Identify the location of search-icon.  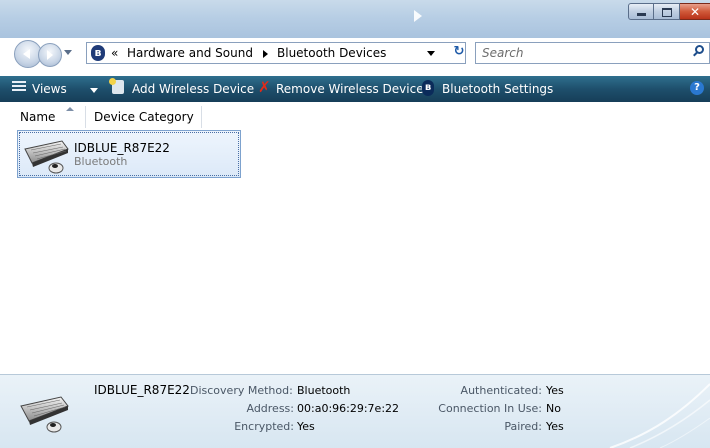
(699, 49).